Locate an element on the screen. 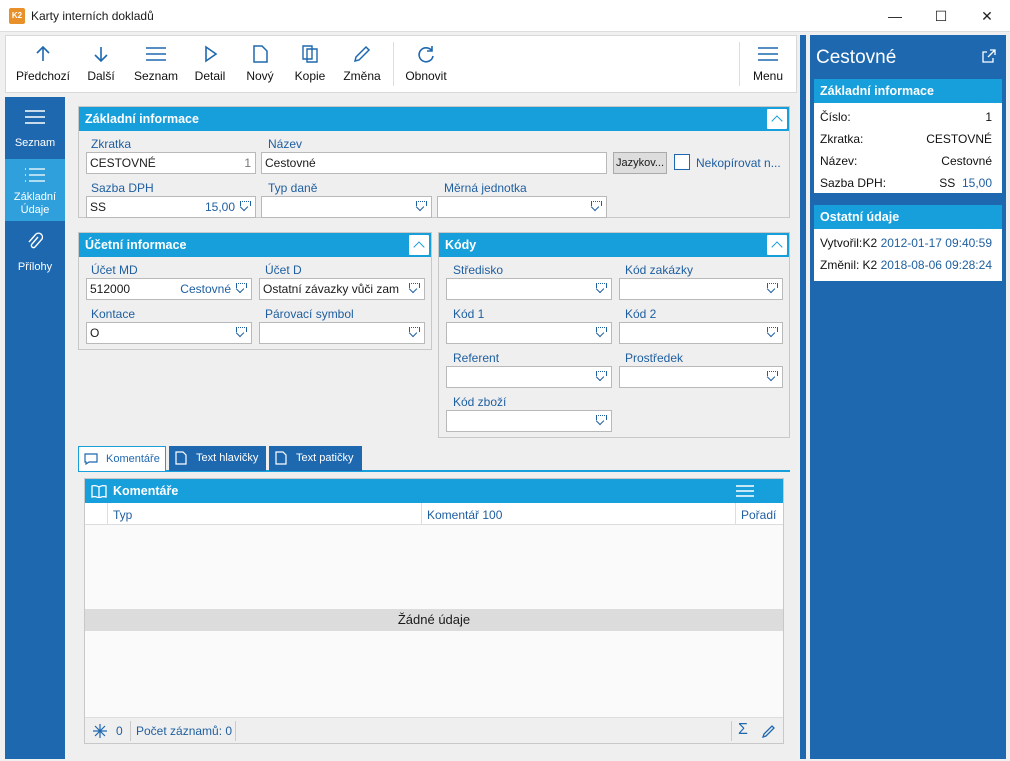 The width and height of the screenshot is (1010, 761). menu-button: Menu is located at coordinates (768, 64).